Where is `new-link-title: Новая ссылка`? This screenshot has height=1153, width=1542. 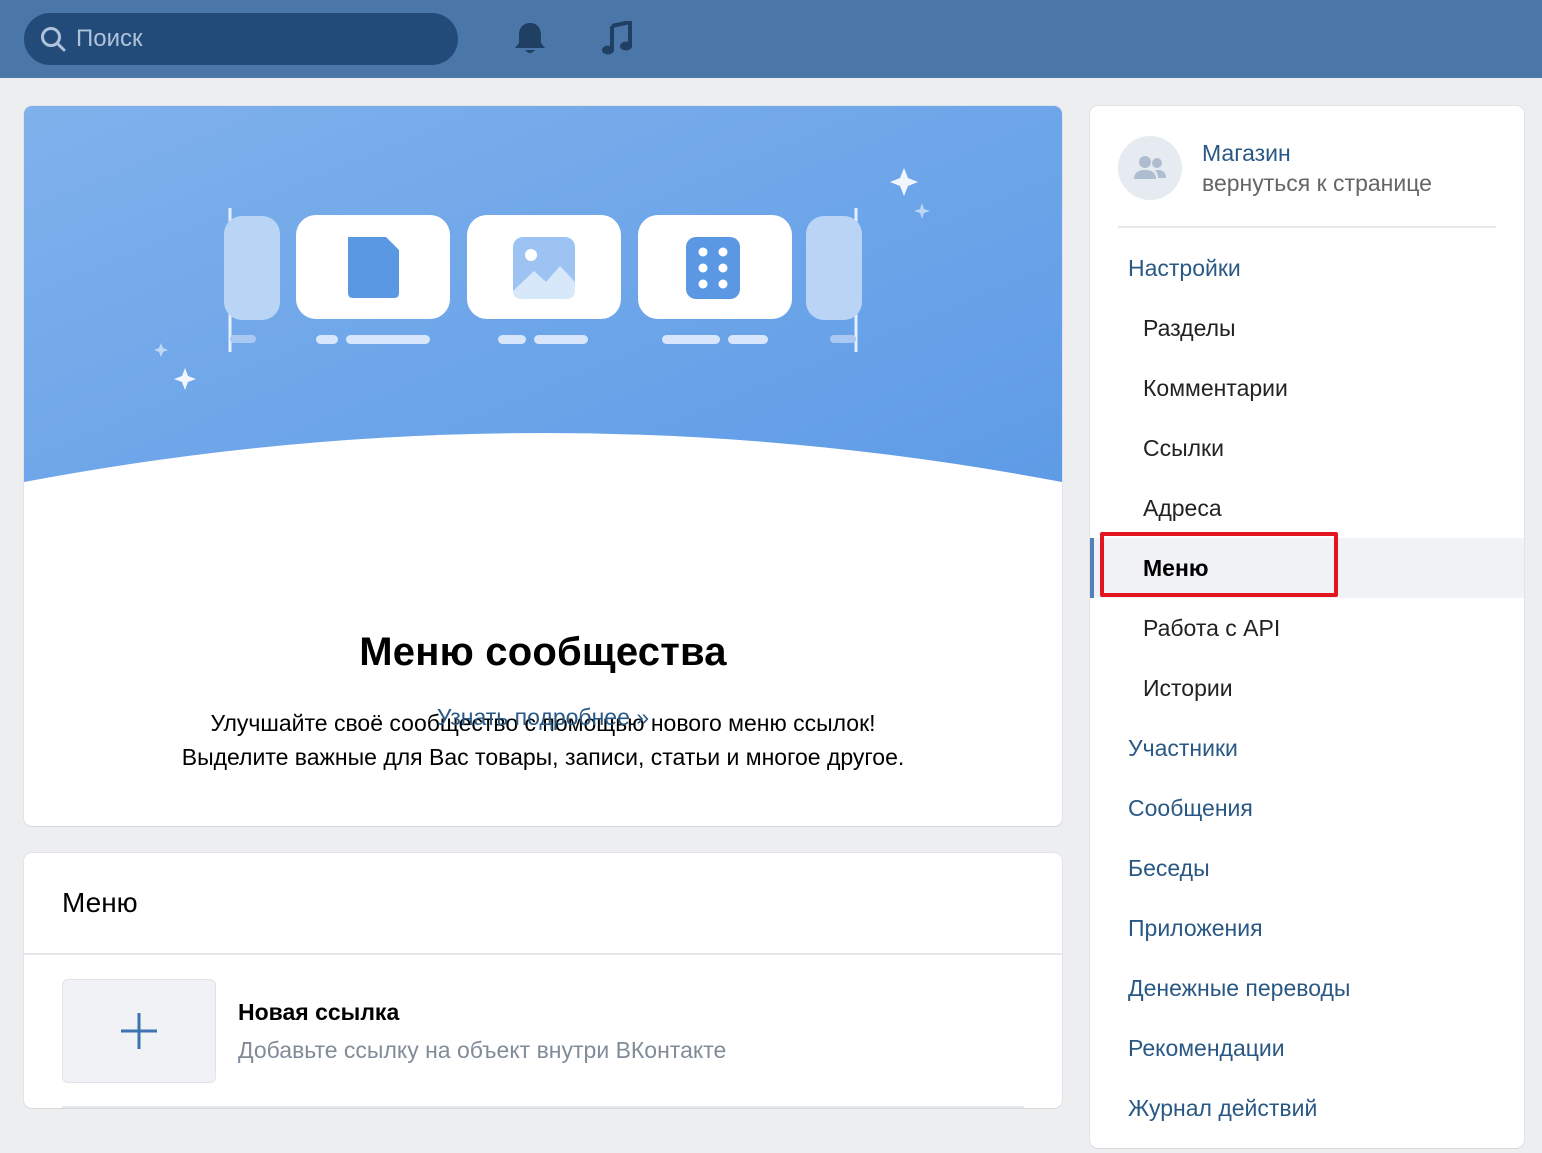
new-link-title: Новая ссылка is located at coordinates (319, 1012).